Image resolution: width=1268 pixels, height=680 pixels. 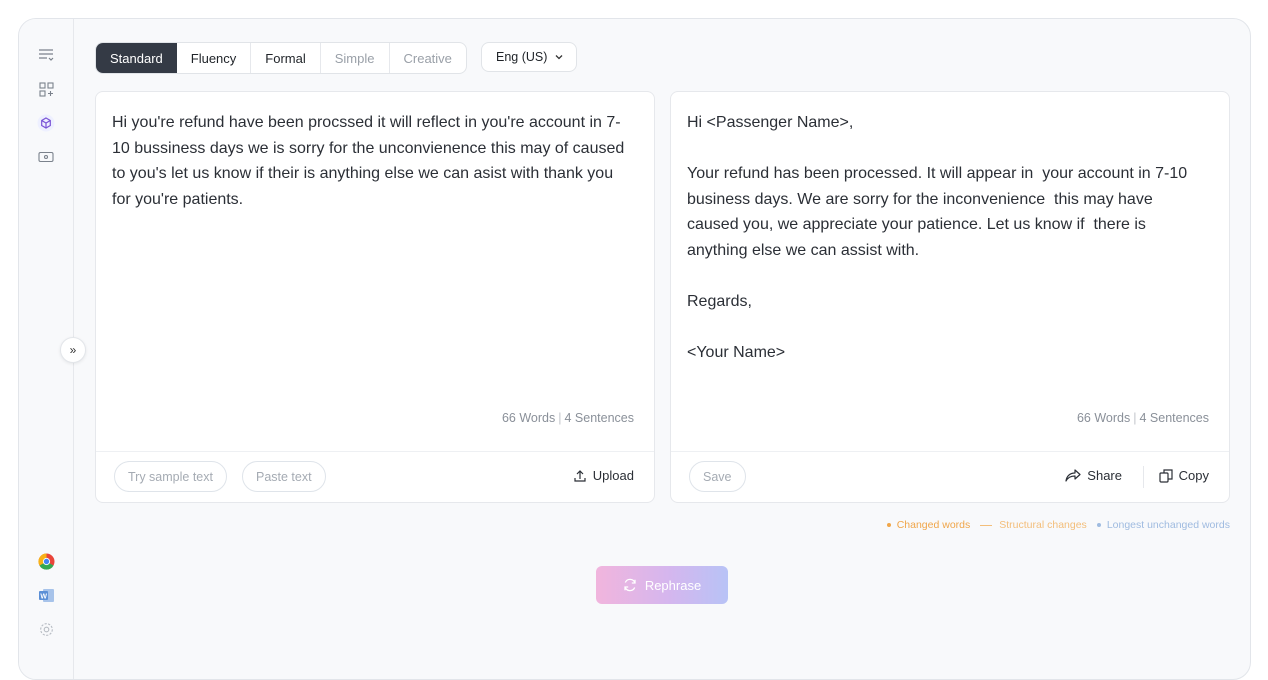 What do you see at coordinates (46, 123) in the screenshot?
I see `cube-icon` at bounding box center [46, 123].